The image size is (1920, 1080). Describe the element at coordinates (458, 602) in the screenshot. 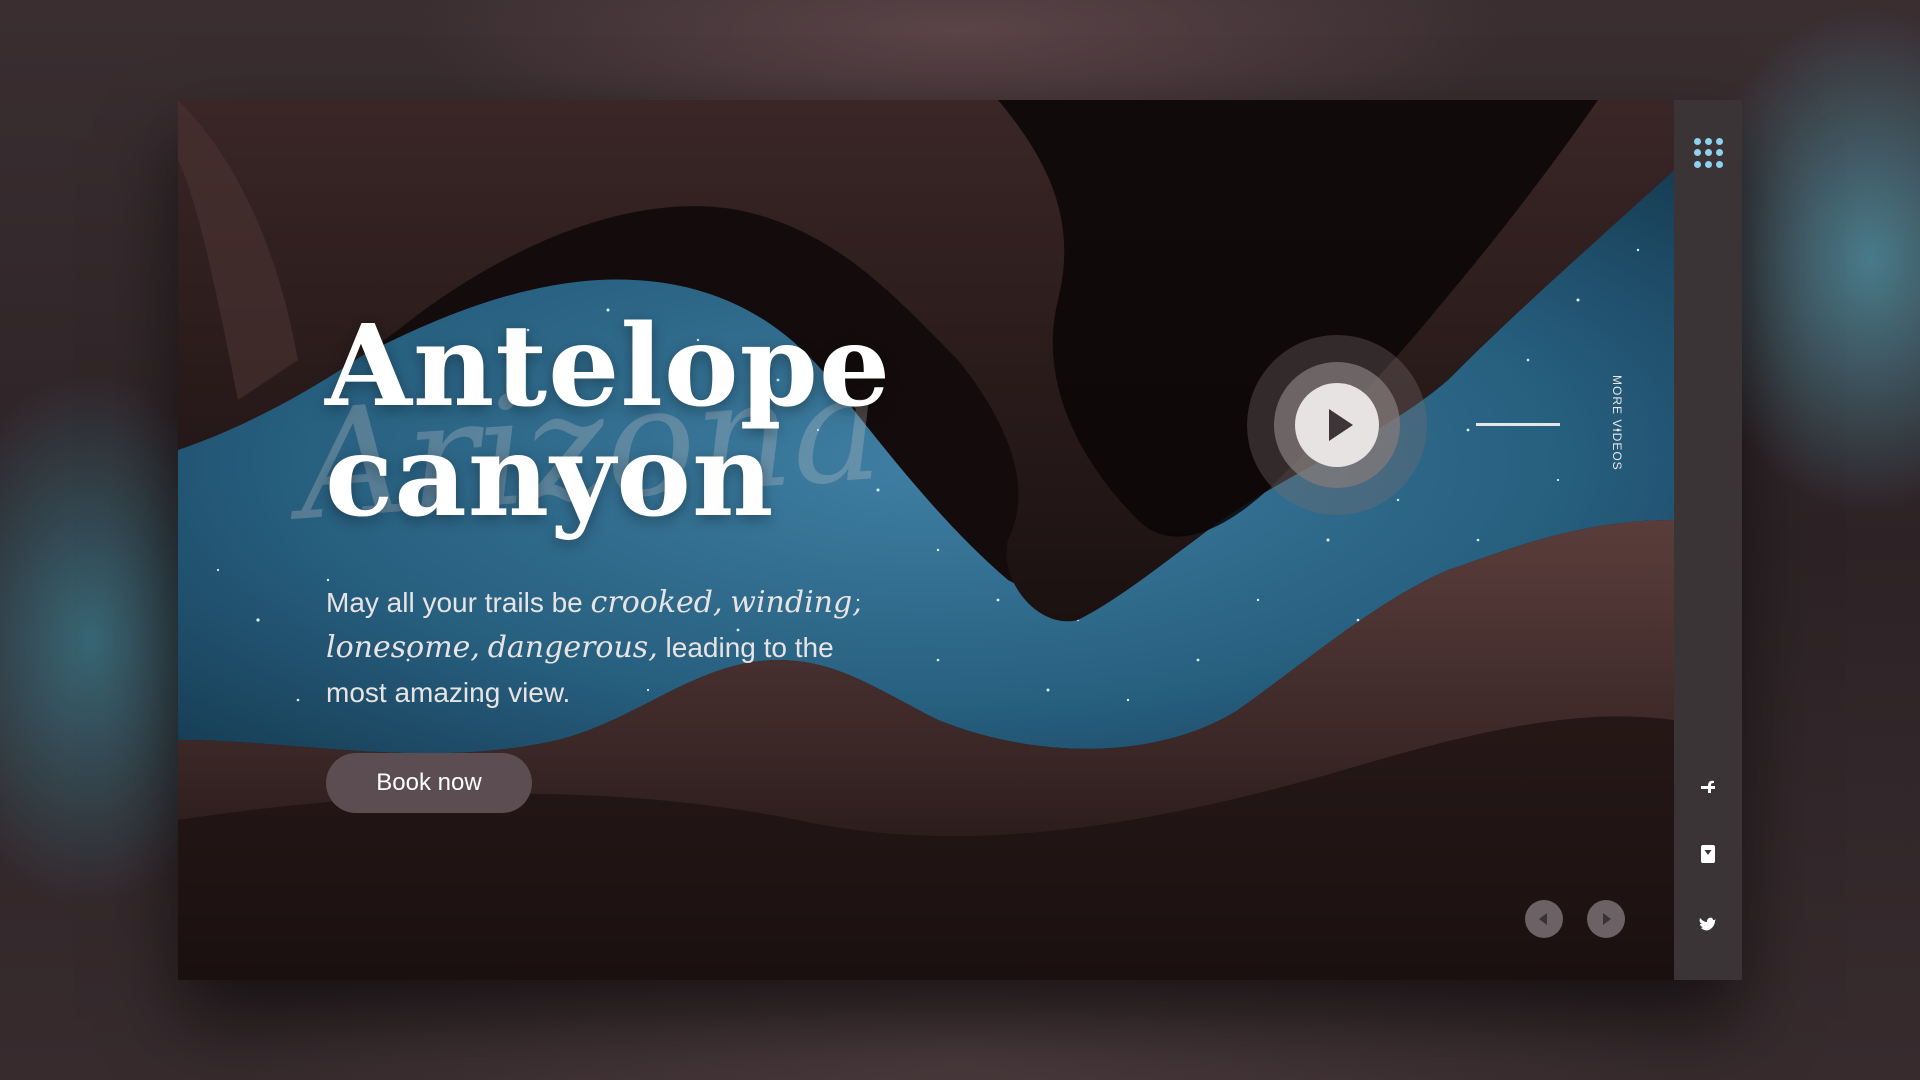

I see `tagline-intro: May all your trails be` at that location.